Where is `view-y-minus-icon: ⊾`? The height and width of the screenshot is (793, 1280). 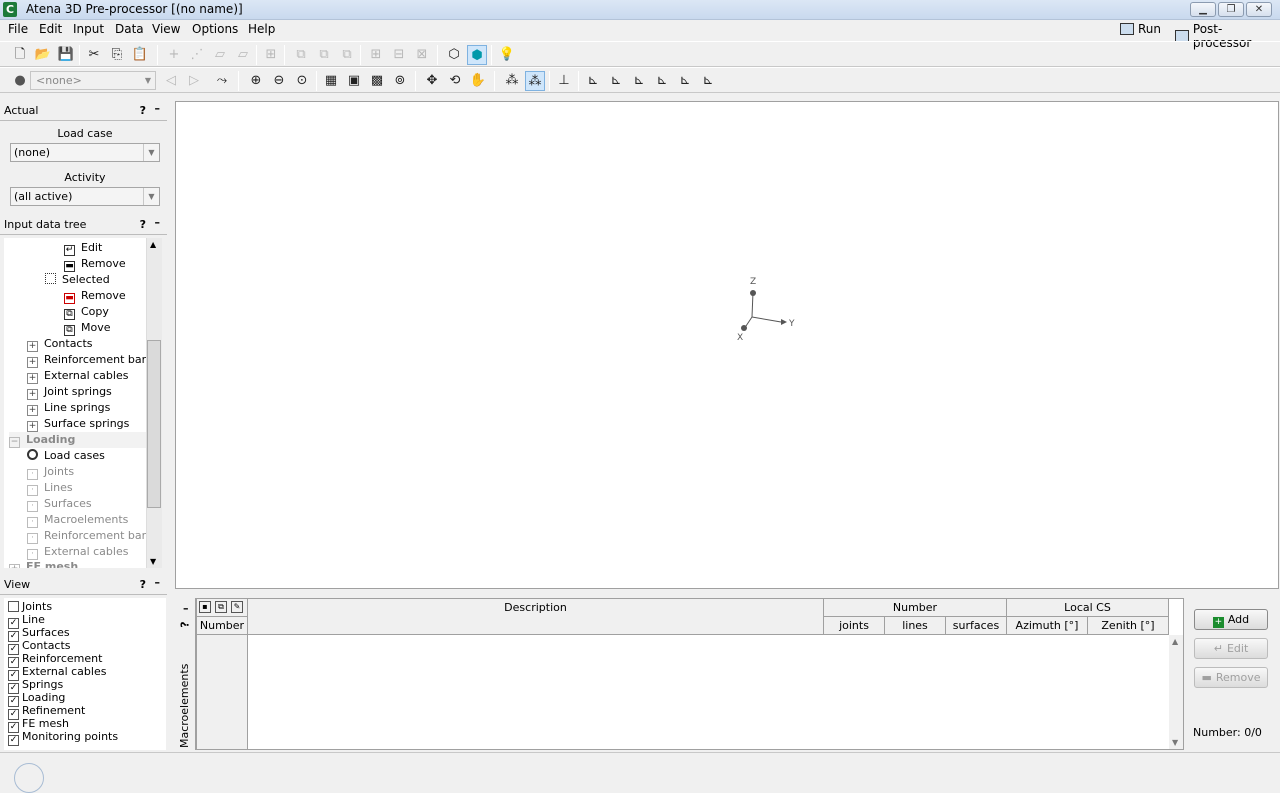
view-y-minus-icon: ⊾ is located at coordinates (662, 81).